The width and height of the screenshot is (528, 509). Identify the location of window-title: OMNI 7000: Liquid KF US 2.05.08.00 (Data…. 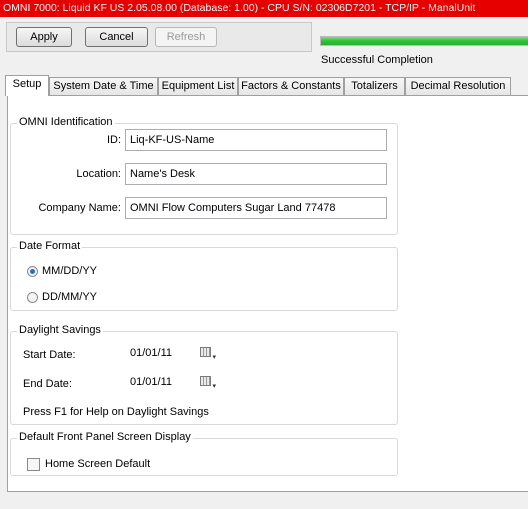
(264, 8).